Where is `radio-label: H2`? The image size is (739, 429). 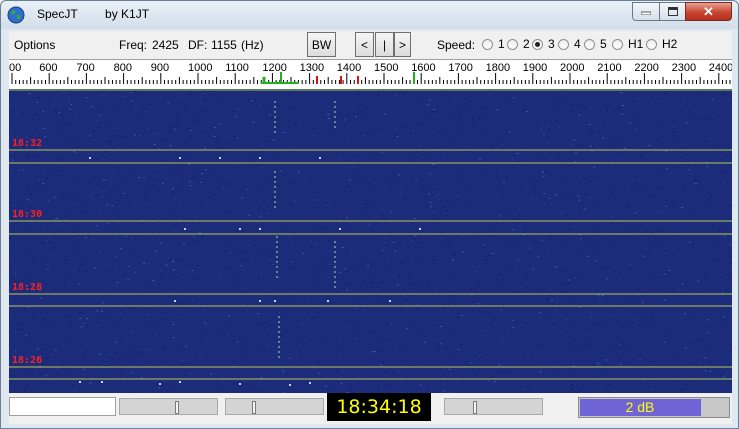 radio-label: H2 is located at coordinates (670, 44).